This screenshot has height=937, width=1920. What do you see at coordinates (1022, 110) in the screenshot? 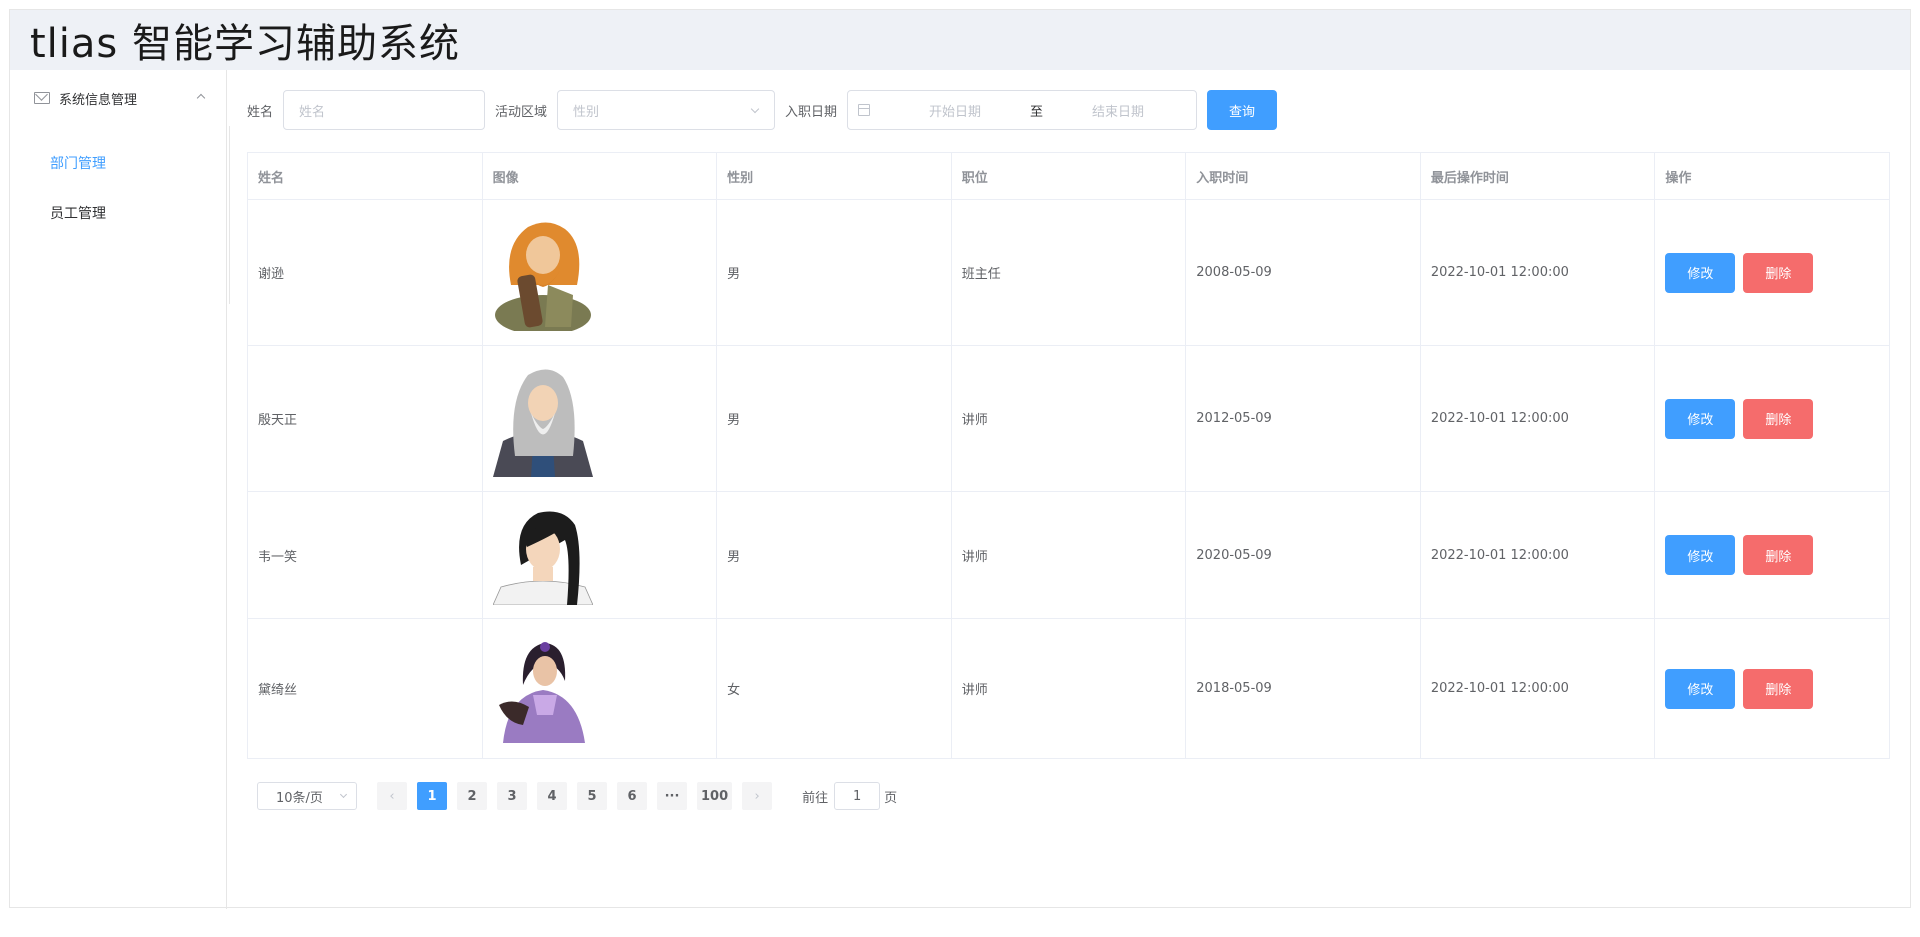
I see `date-range-picker: 开始日期 至 结束日期` at bounding box center [1022, 110].